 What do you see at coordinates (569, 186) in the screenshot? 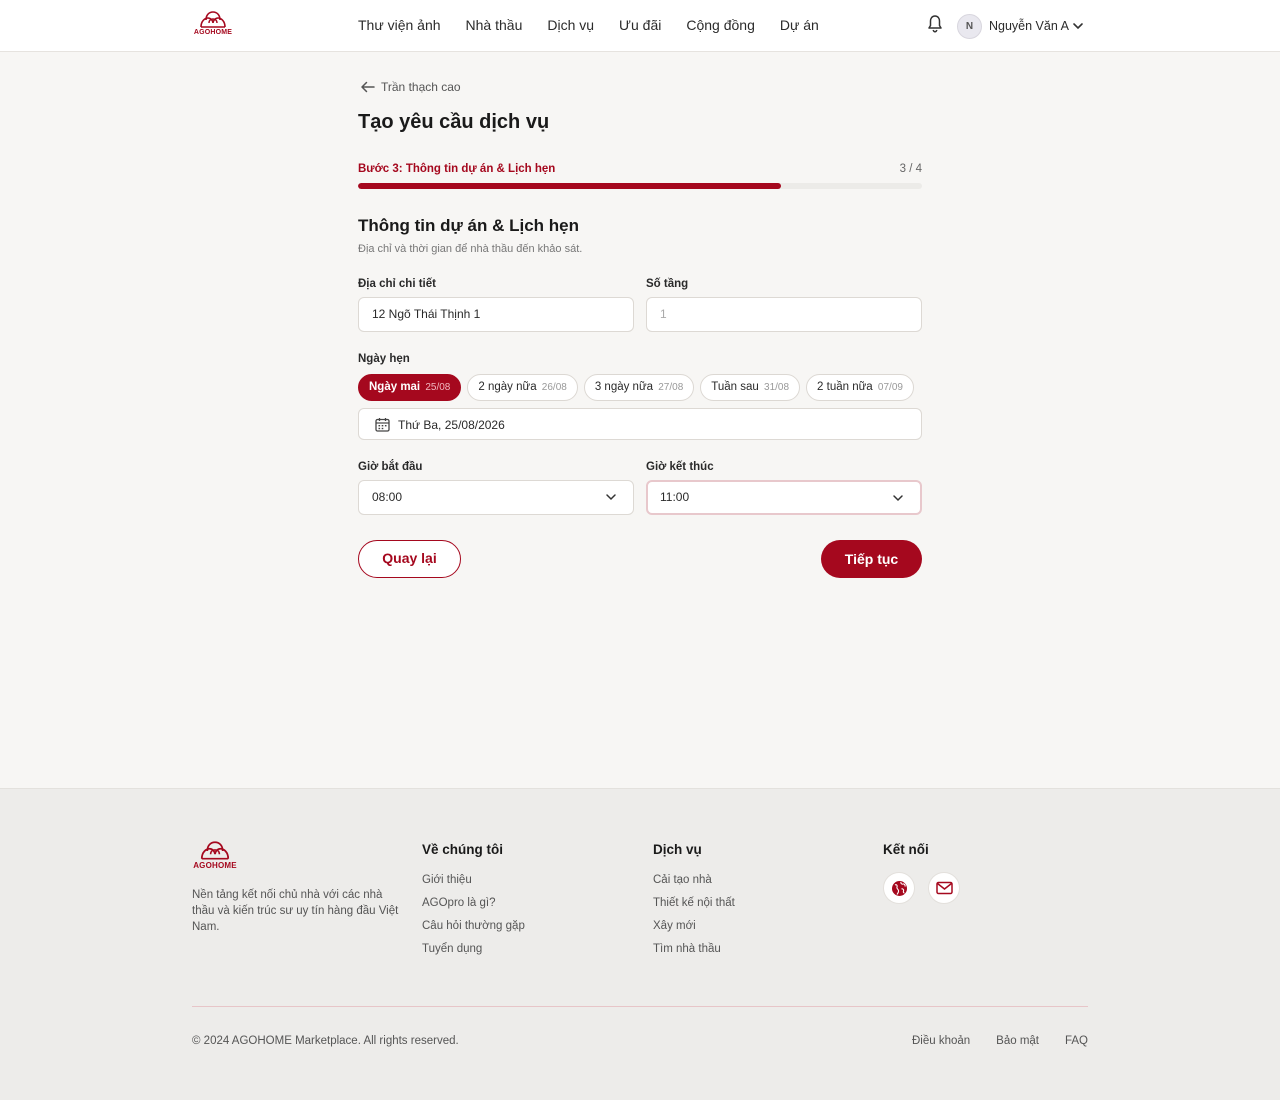
I see `progress-fill` at bounding box center [569, 186].